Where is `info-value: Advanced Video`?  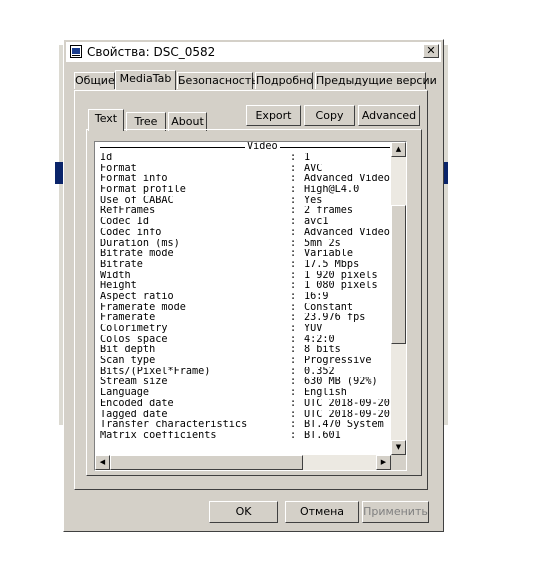 info-value: Advanced Video is located at coordinates (347, 179).